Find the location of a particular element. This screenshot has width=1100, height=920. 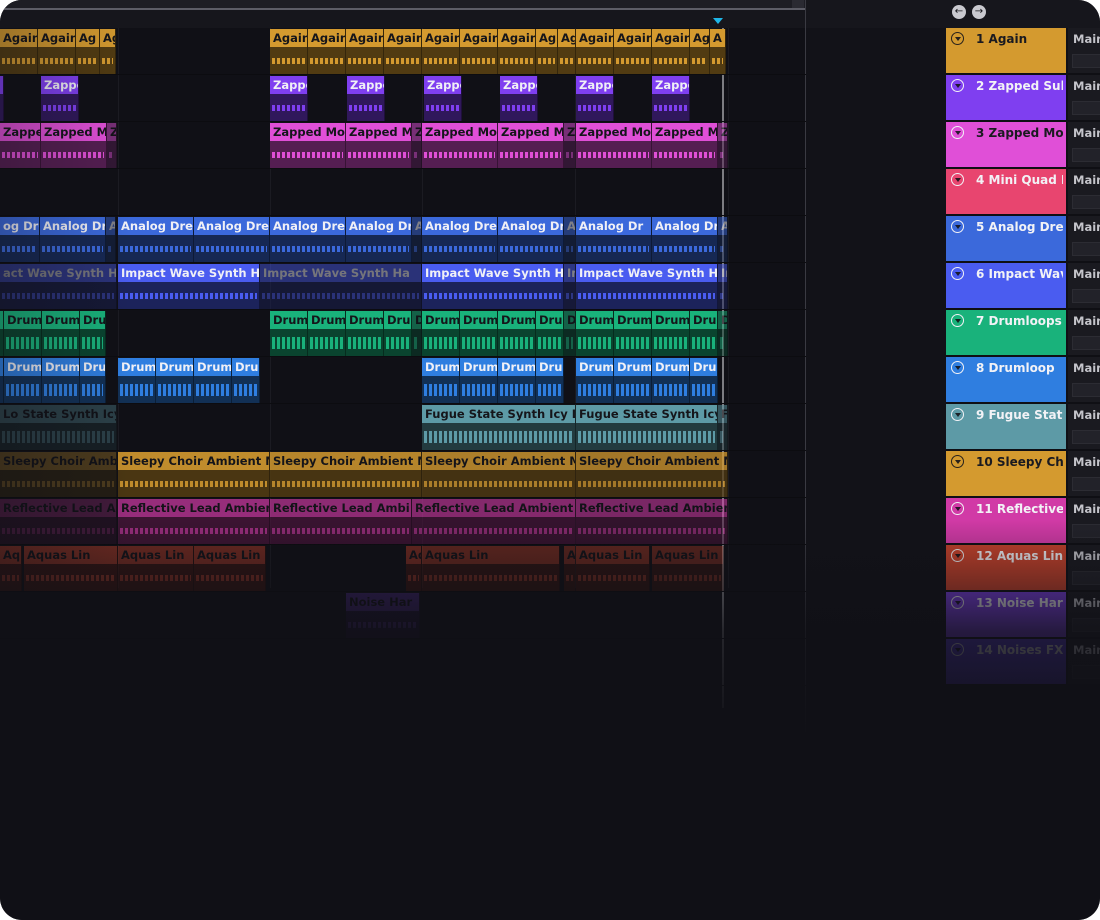

track-header: 7 Drumloops is located at coordinates (1006, 333).